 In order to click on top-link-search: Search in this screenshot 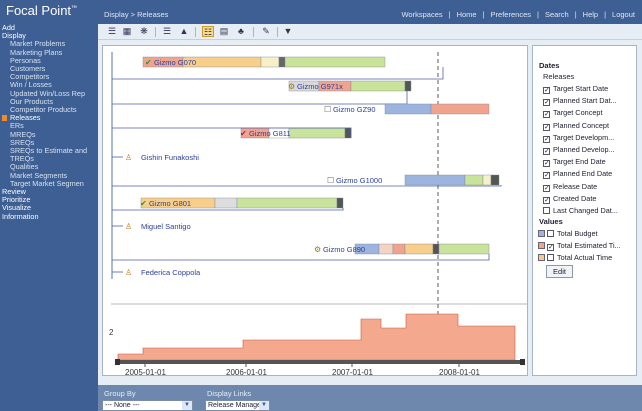, I will do `click(557, 14)`.